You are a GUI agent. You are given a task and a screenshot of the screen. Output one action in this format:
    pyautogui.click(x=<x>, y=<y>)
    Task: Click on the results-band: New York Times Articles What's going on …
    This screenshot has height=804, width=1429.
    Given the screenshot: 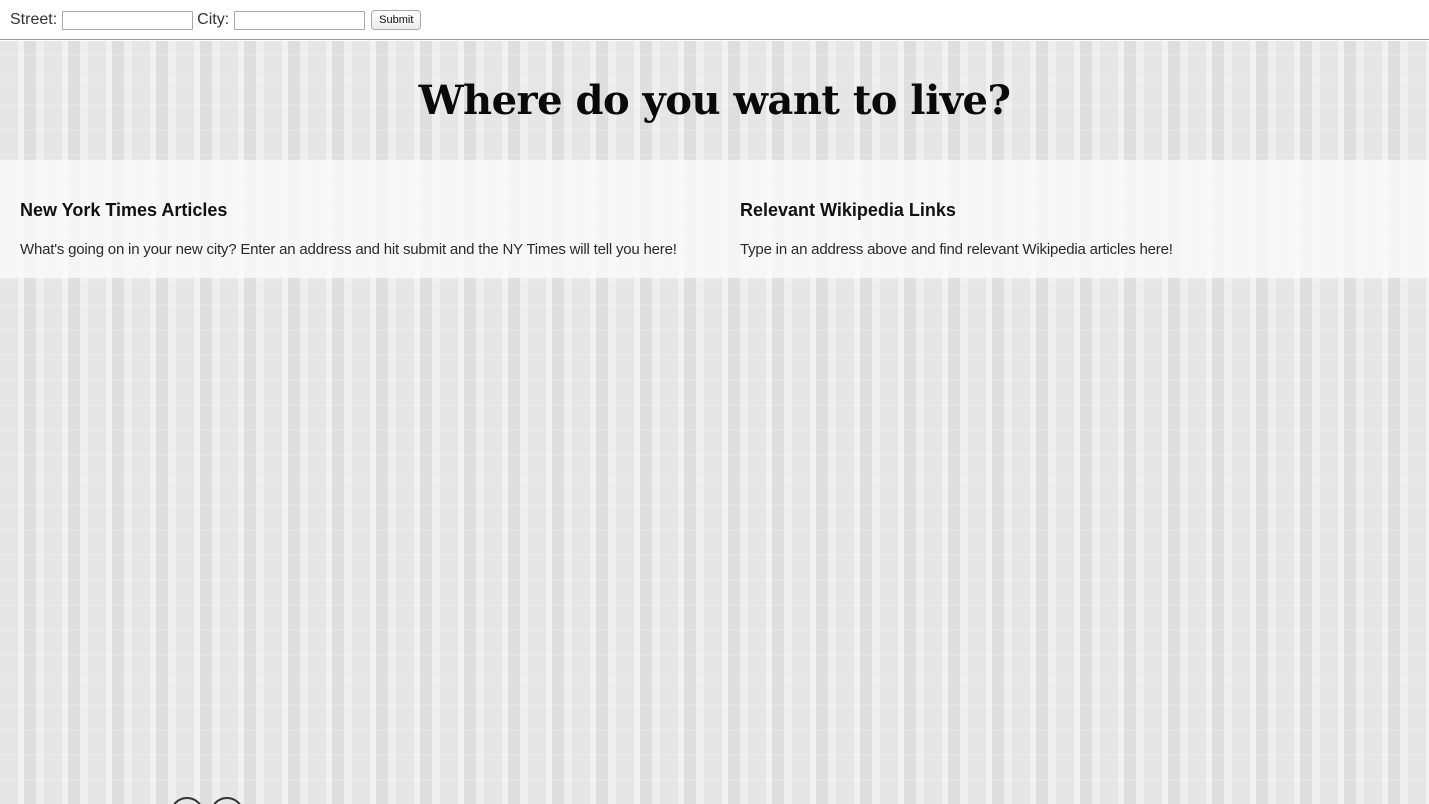 What is the action you would take?
    pyautogui.click(x=714, y=219)
    